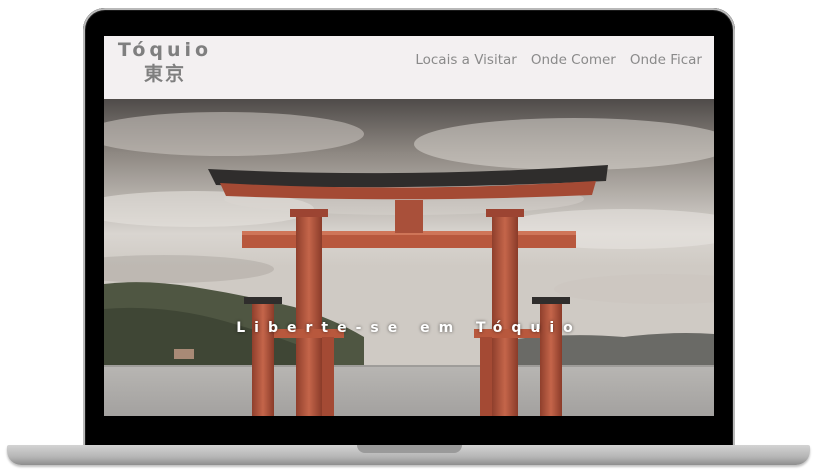 The width and height of the screenshot is (820, 474). I want to click on main-nav: Locais a Visitar Onde Comer Onde Ficar, so click(558, 60).